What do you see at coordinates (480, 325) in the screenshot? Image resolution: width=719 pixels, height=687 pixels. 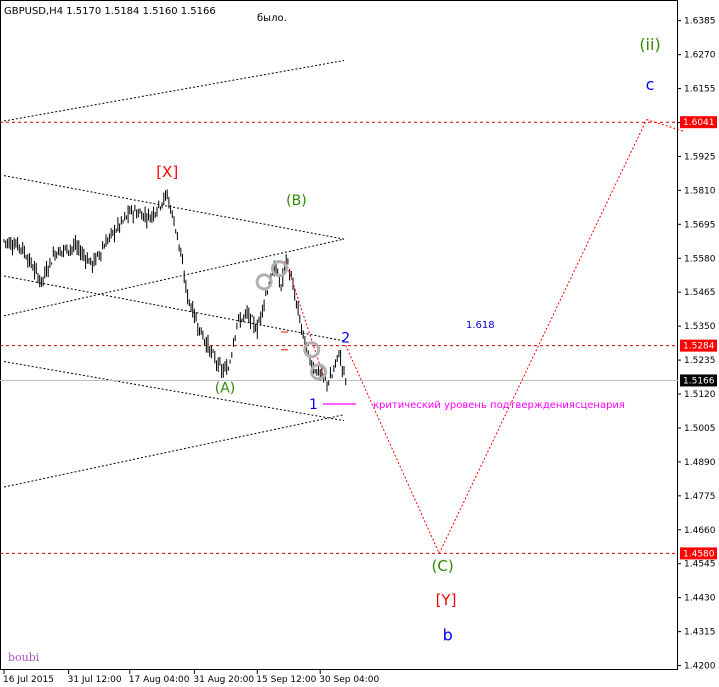 I see `fib-label: 1.618` at bounding box center [480, 325].